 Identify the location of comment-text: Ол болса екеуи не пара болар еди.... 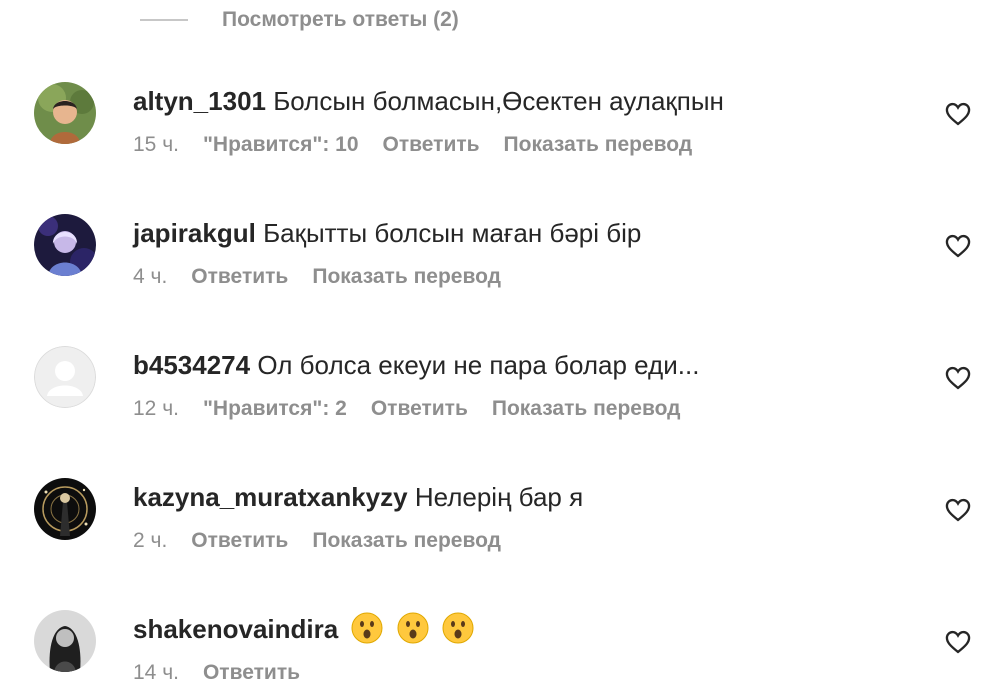
(478, 365).